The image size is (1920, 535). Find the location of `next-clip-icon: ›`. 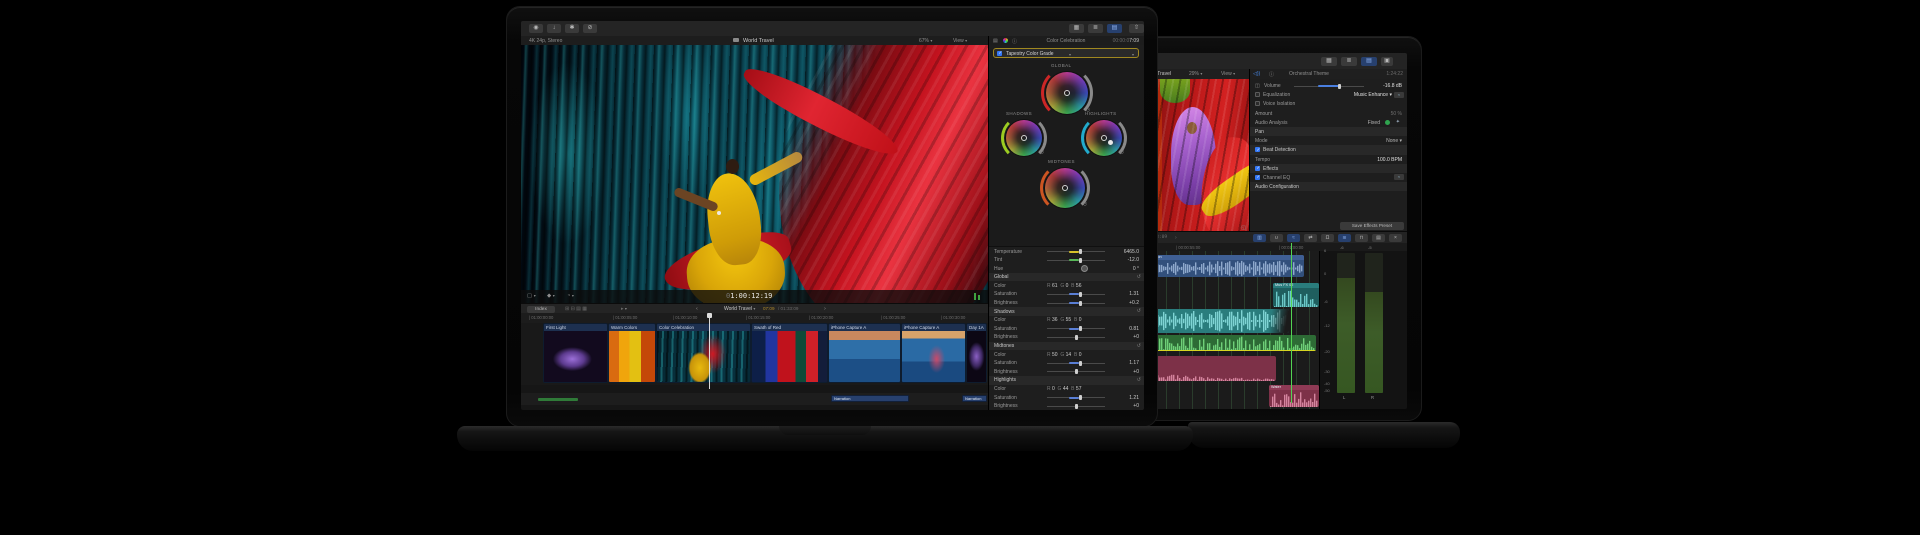

next-clip-icon: › is located at coordinates (825, 309).